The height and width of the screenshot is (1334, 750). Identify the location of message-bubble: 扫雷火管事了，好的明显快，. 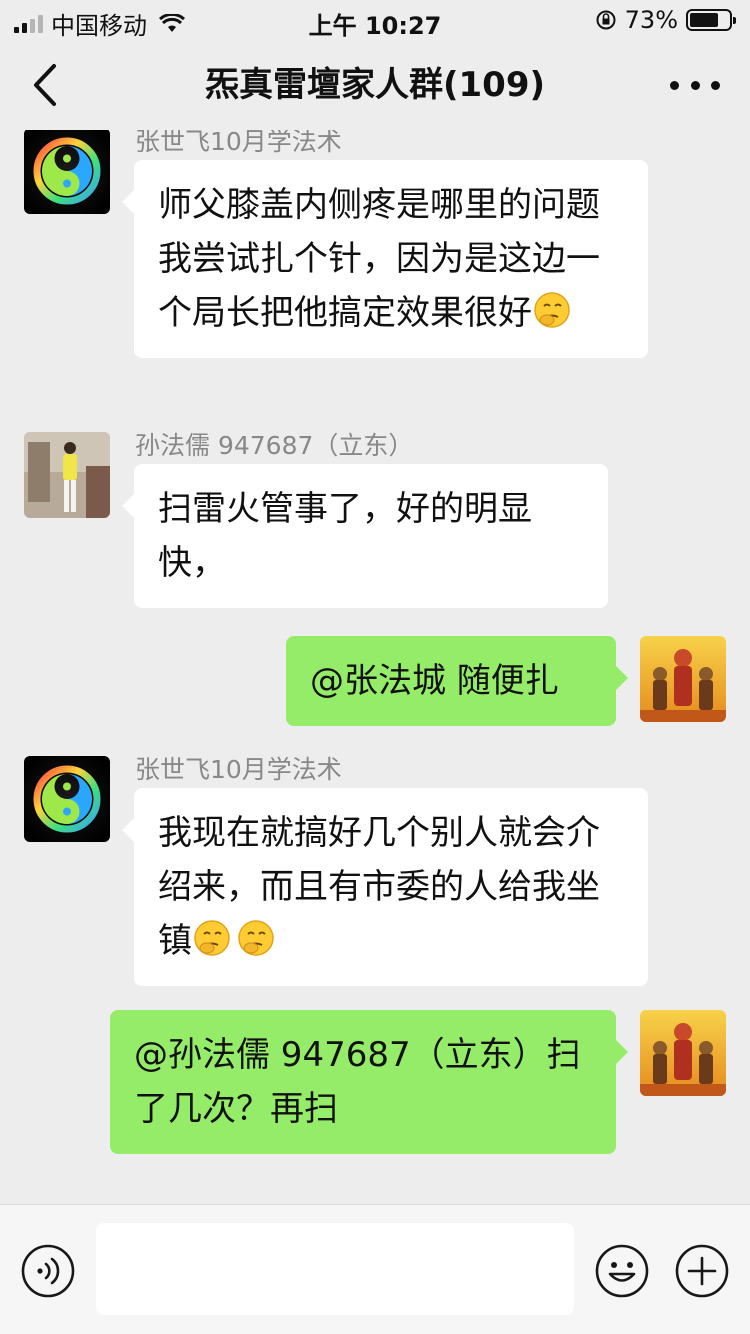
(365, 536).